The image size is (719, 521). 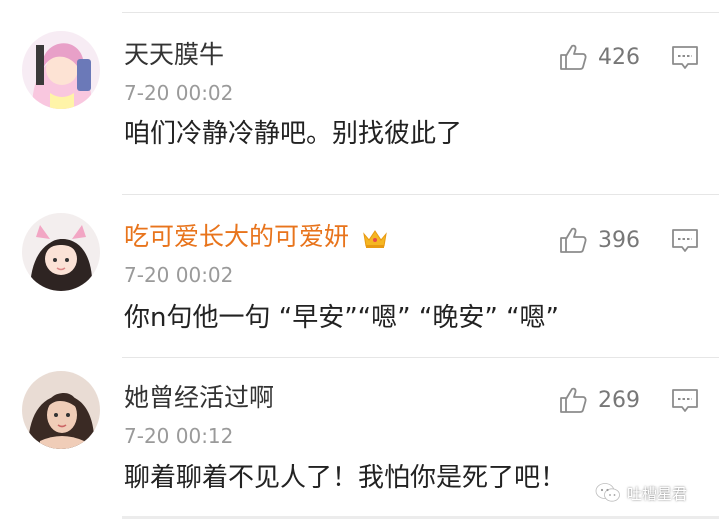 What do you see at coordinates (619, 400) in the screenshot?
I see `like-count: 269` at bounding box center [619, 400].